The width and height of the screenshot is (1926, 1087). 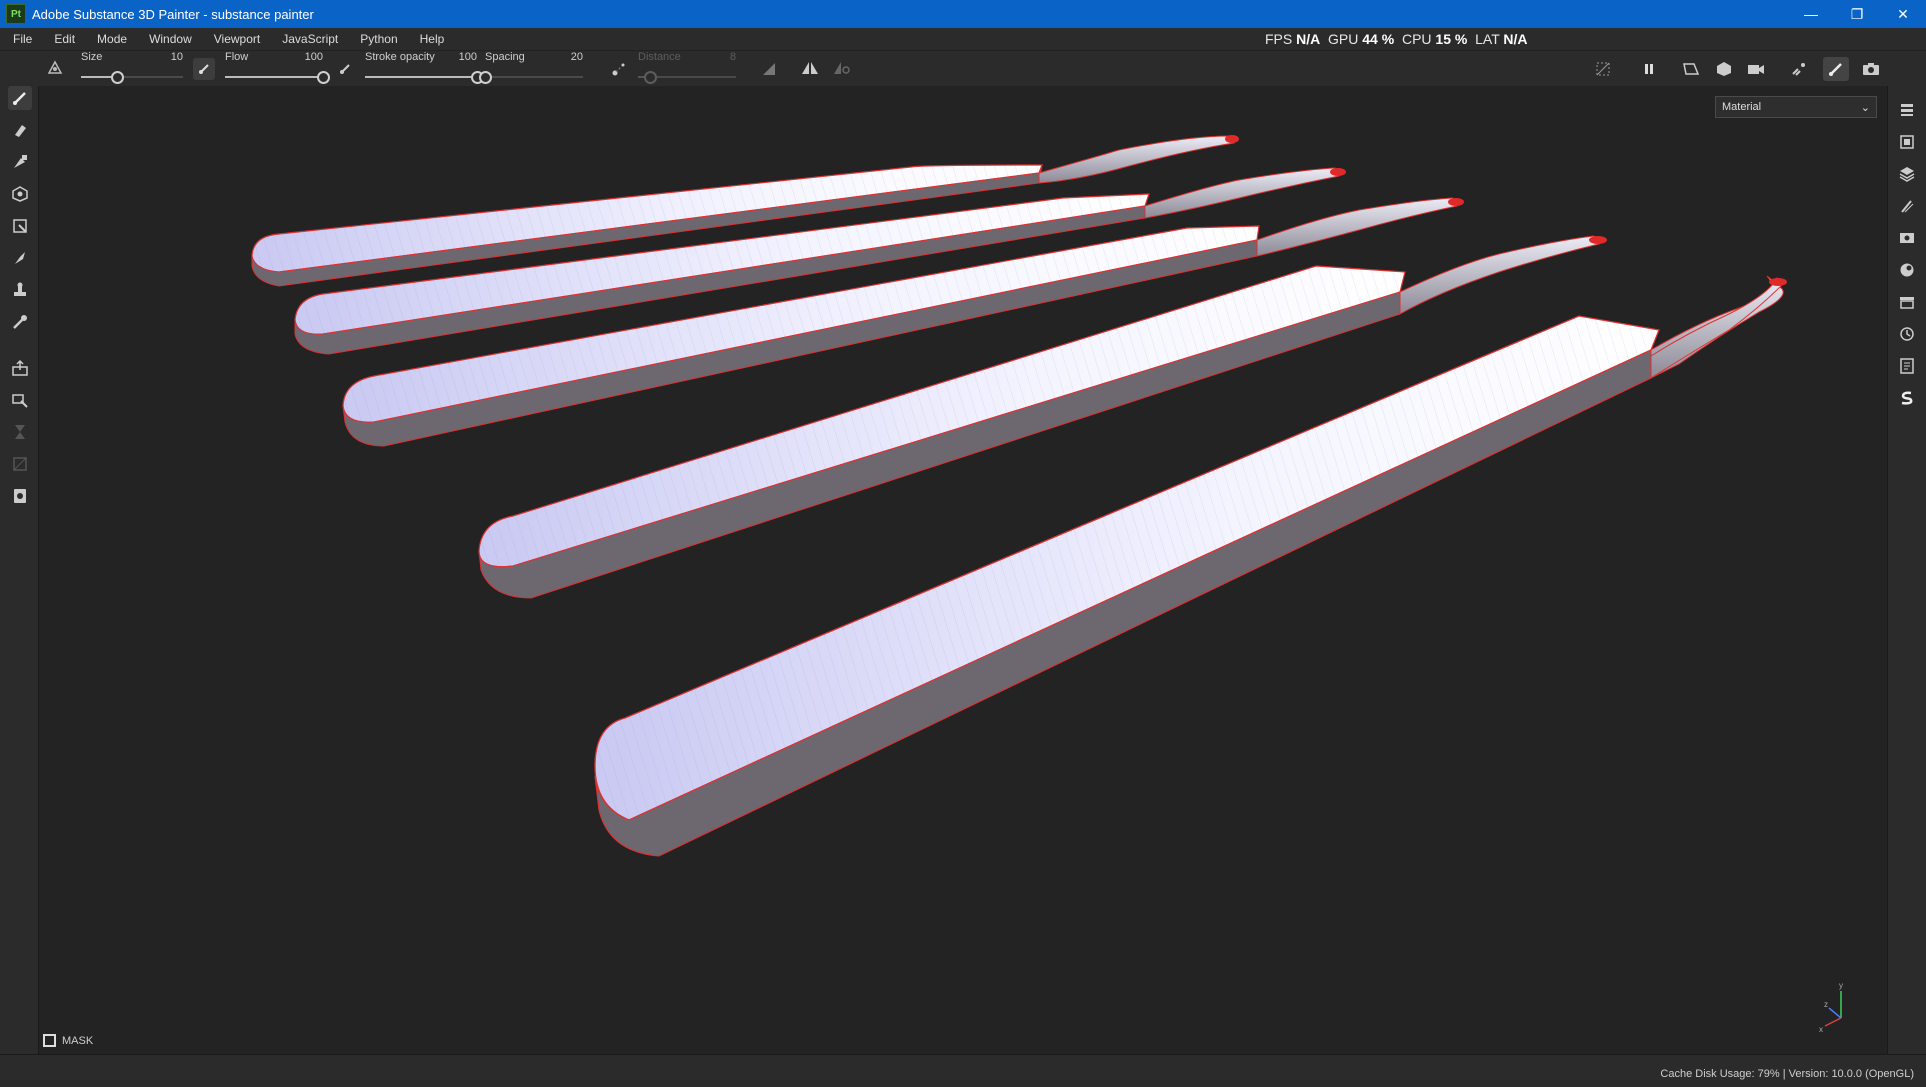 I want to click on gpu-label: GPU, so click(x=1343, y=39).